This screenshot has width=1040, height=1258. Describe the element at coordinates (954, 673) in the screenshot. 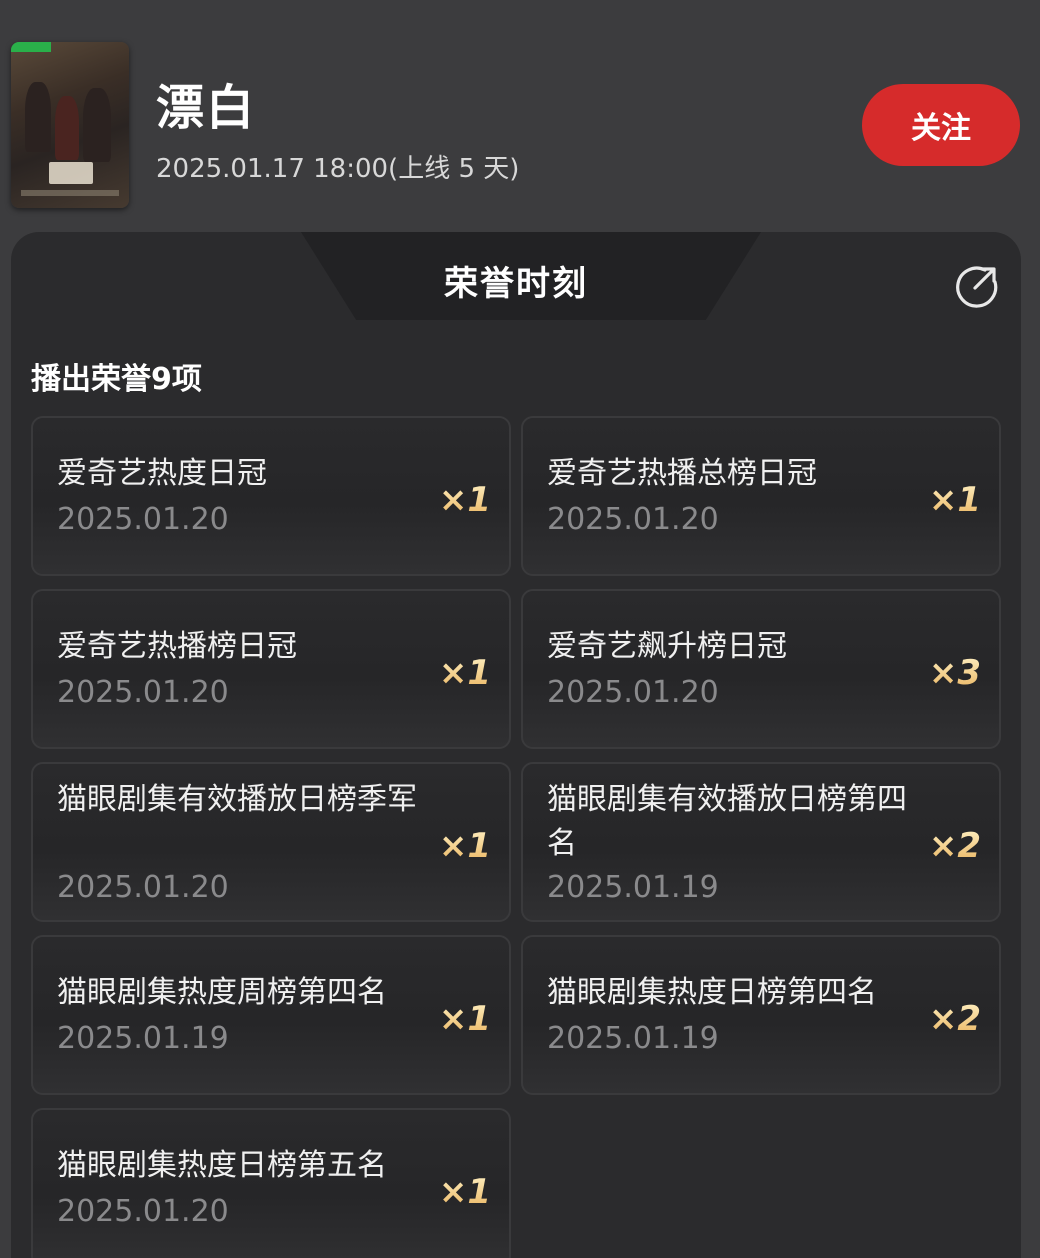

I see `honor-count: ×3` at that location.